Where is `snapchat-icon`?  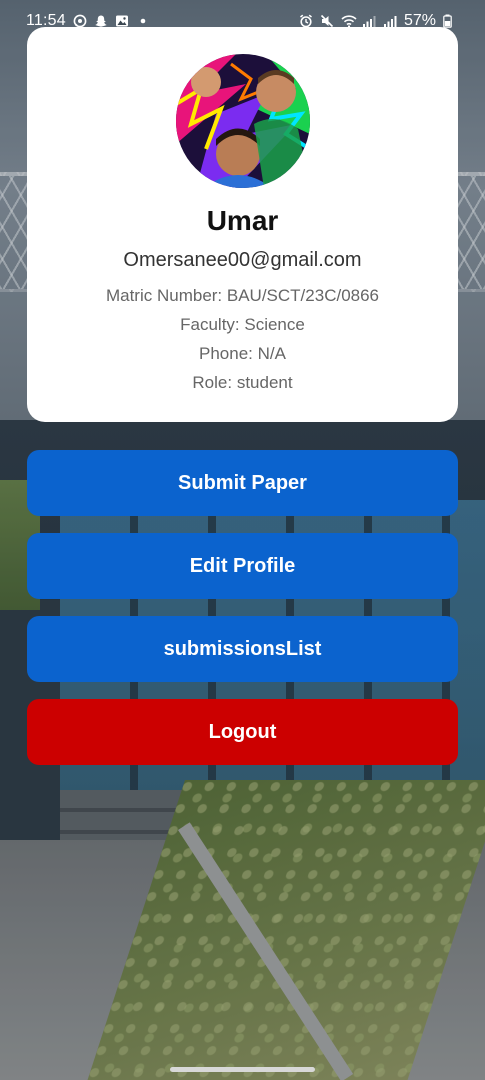 snapchat-icon is located at coordinates (101, 21).